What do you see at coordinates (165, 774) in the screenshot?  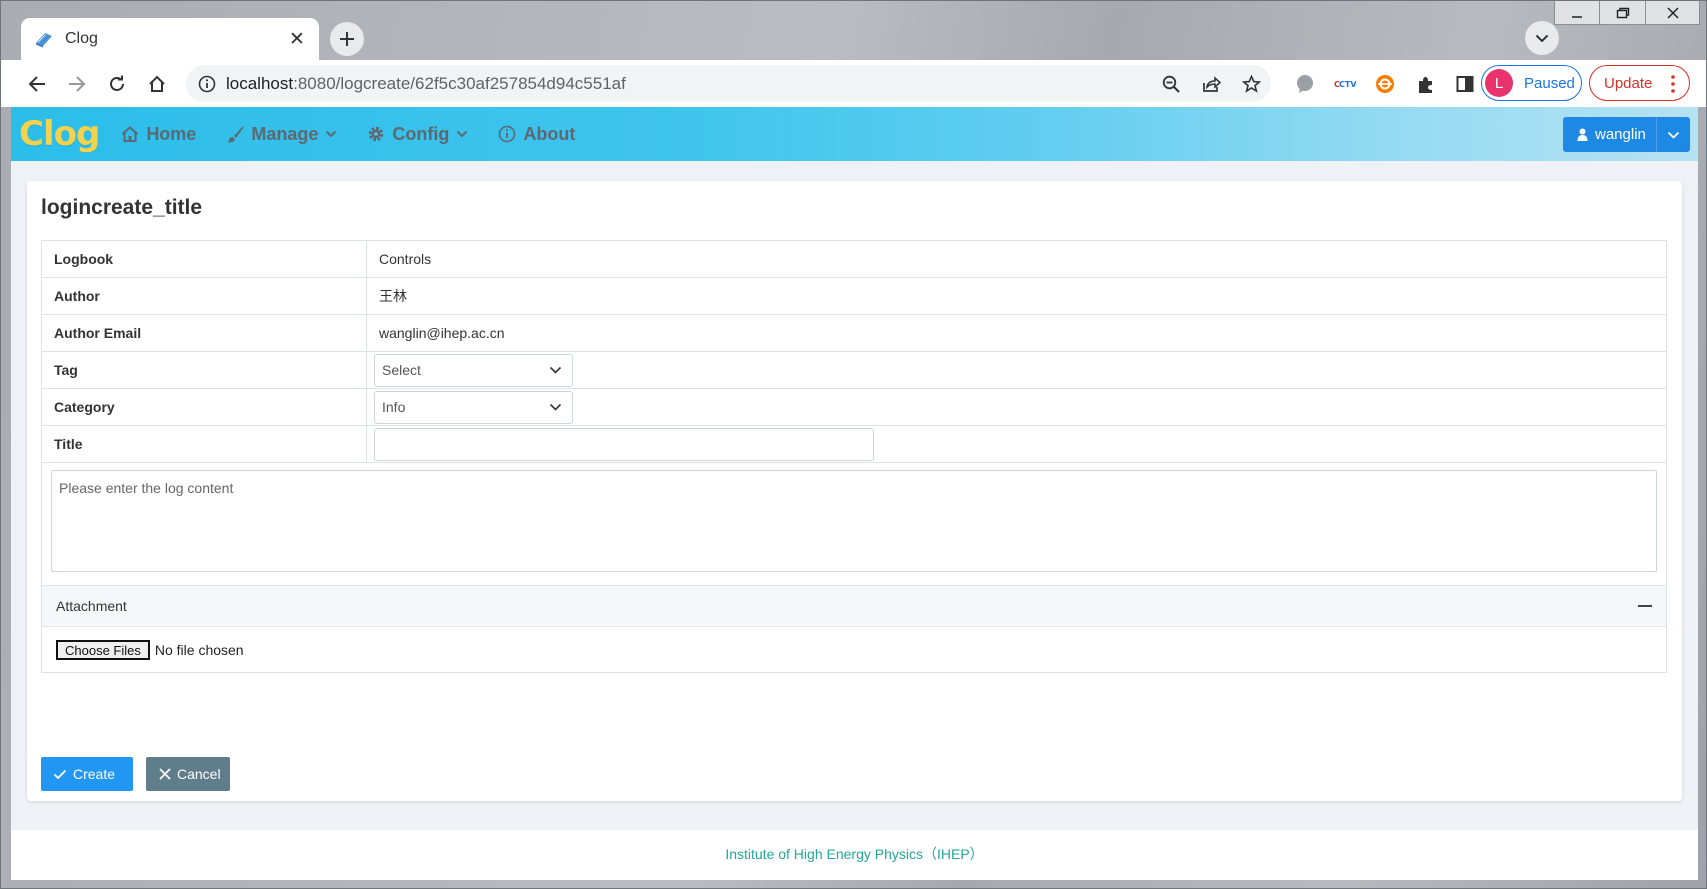 I see `close-icon` at bounding box center [165, 774].